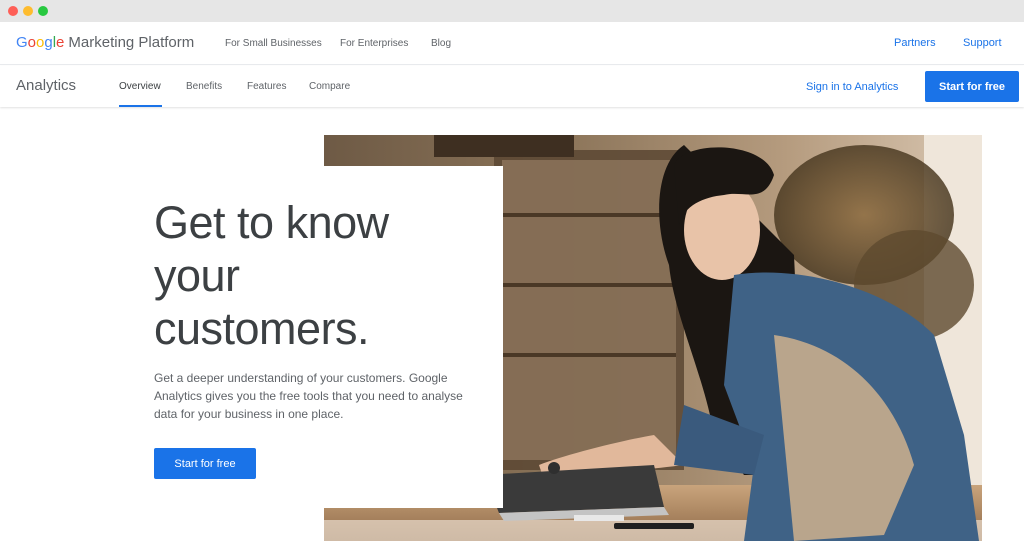 Image resolution: width=1024 pixels, height=541 pixels. Describe the element at coordinates (324, 275) in the screenshot. I see `hero-title: Get to know your customers.` at that location.